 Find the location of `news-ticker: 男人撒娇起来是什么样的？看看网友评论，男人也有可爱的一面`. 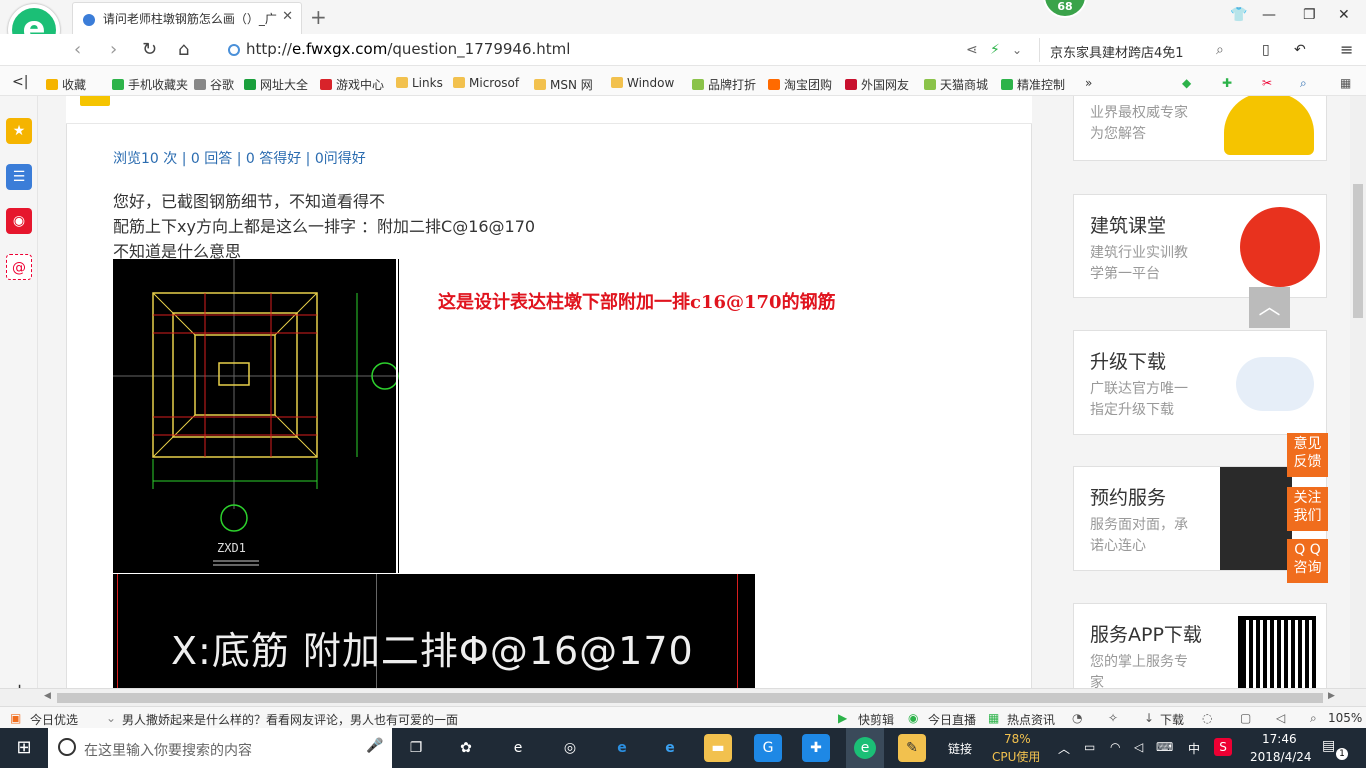

news-ticker: 男人撒娇起来是什么样的？看看网友评论，男人也有可爱的一面 is located at coordinates (290, 719).